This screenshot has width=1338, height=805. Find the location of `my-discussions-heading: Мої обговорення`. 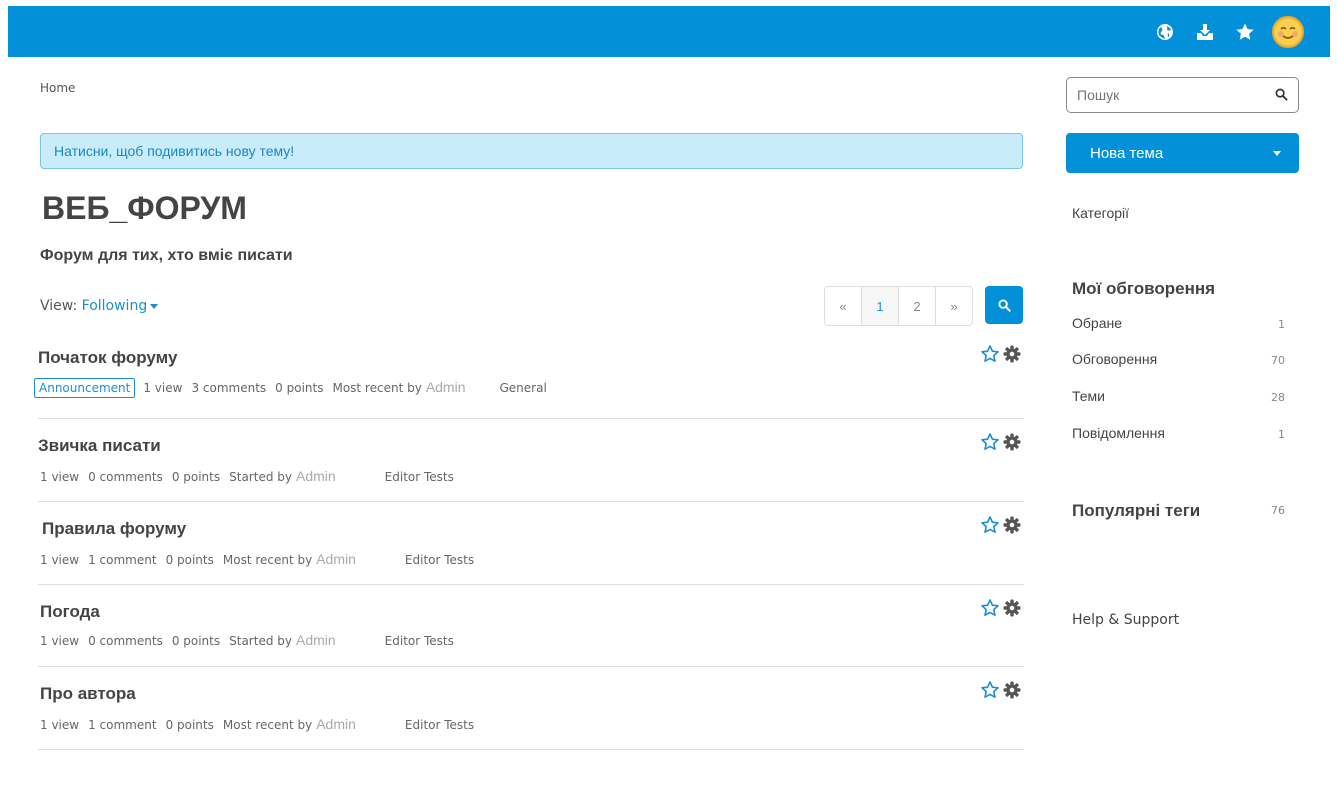

my-discussions-heading: Мої обговорення is located at coordinates (1144, 288).